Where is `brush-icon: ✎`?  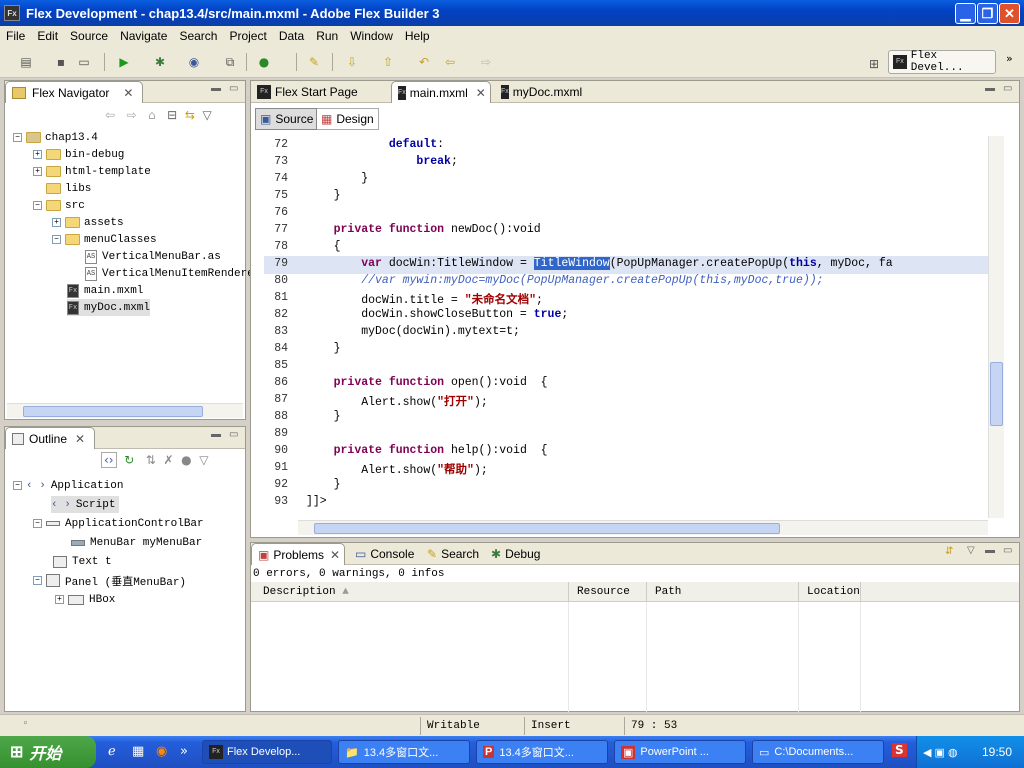 brush-icon: ✎ is located at coordinates (314, 62).